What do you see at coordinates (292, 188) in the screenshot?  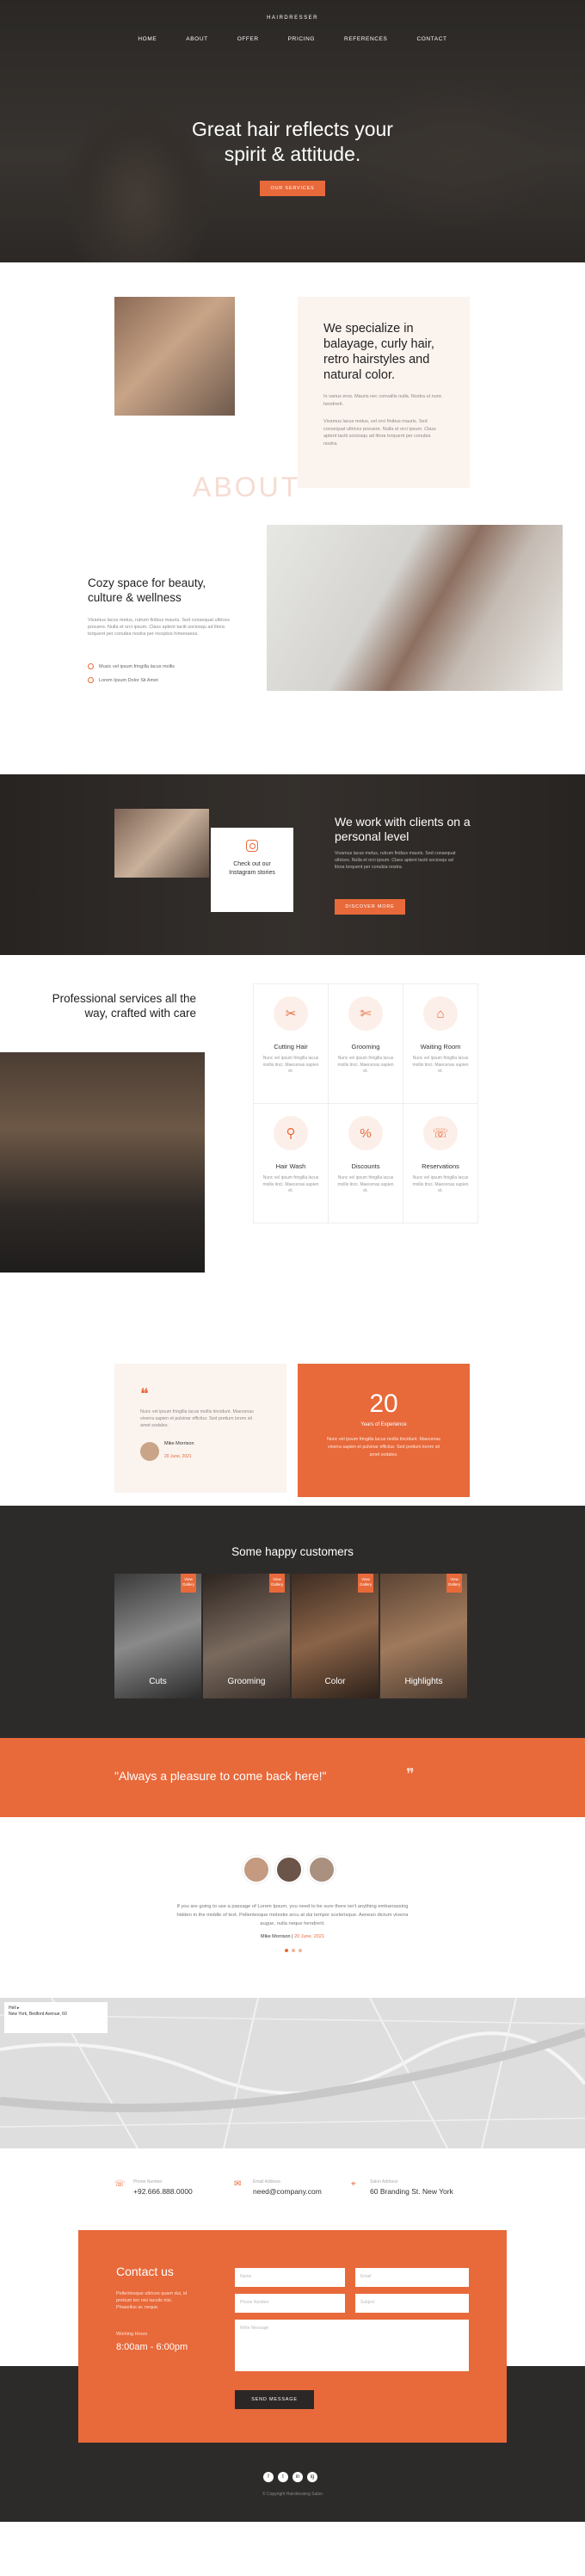 I see `our-services-button: OUR SERVICES` at bounding box center [292, 188].